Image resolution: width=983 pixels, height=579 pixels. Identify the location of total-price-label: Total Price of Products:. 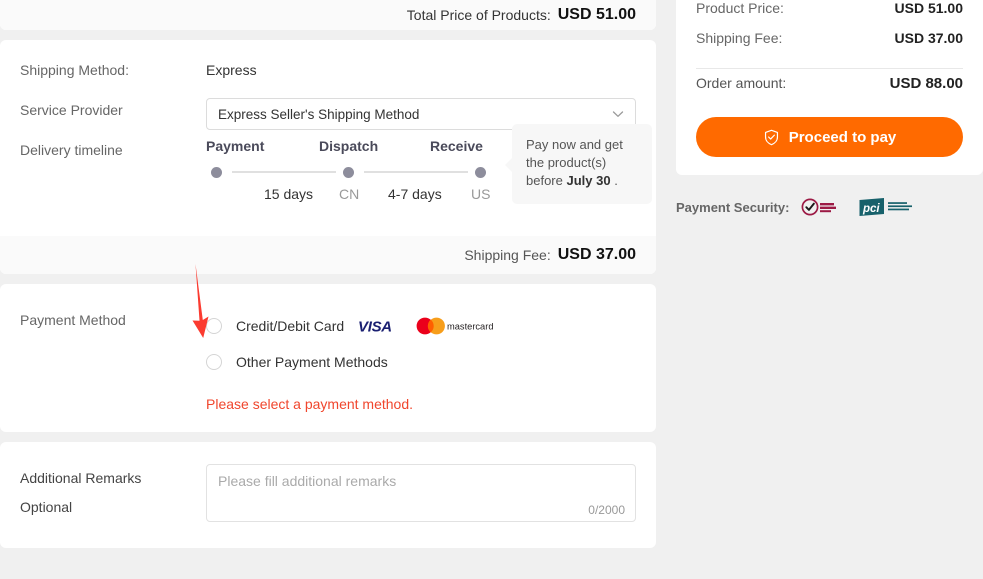
(478, 15).